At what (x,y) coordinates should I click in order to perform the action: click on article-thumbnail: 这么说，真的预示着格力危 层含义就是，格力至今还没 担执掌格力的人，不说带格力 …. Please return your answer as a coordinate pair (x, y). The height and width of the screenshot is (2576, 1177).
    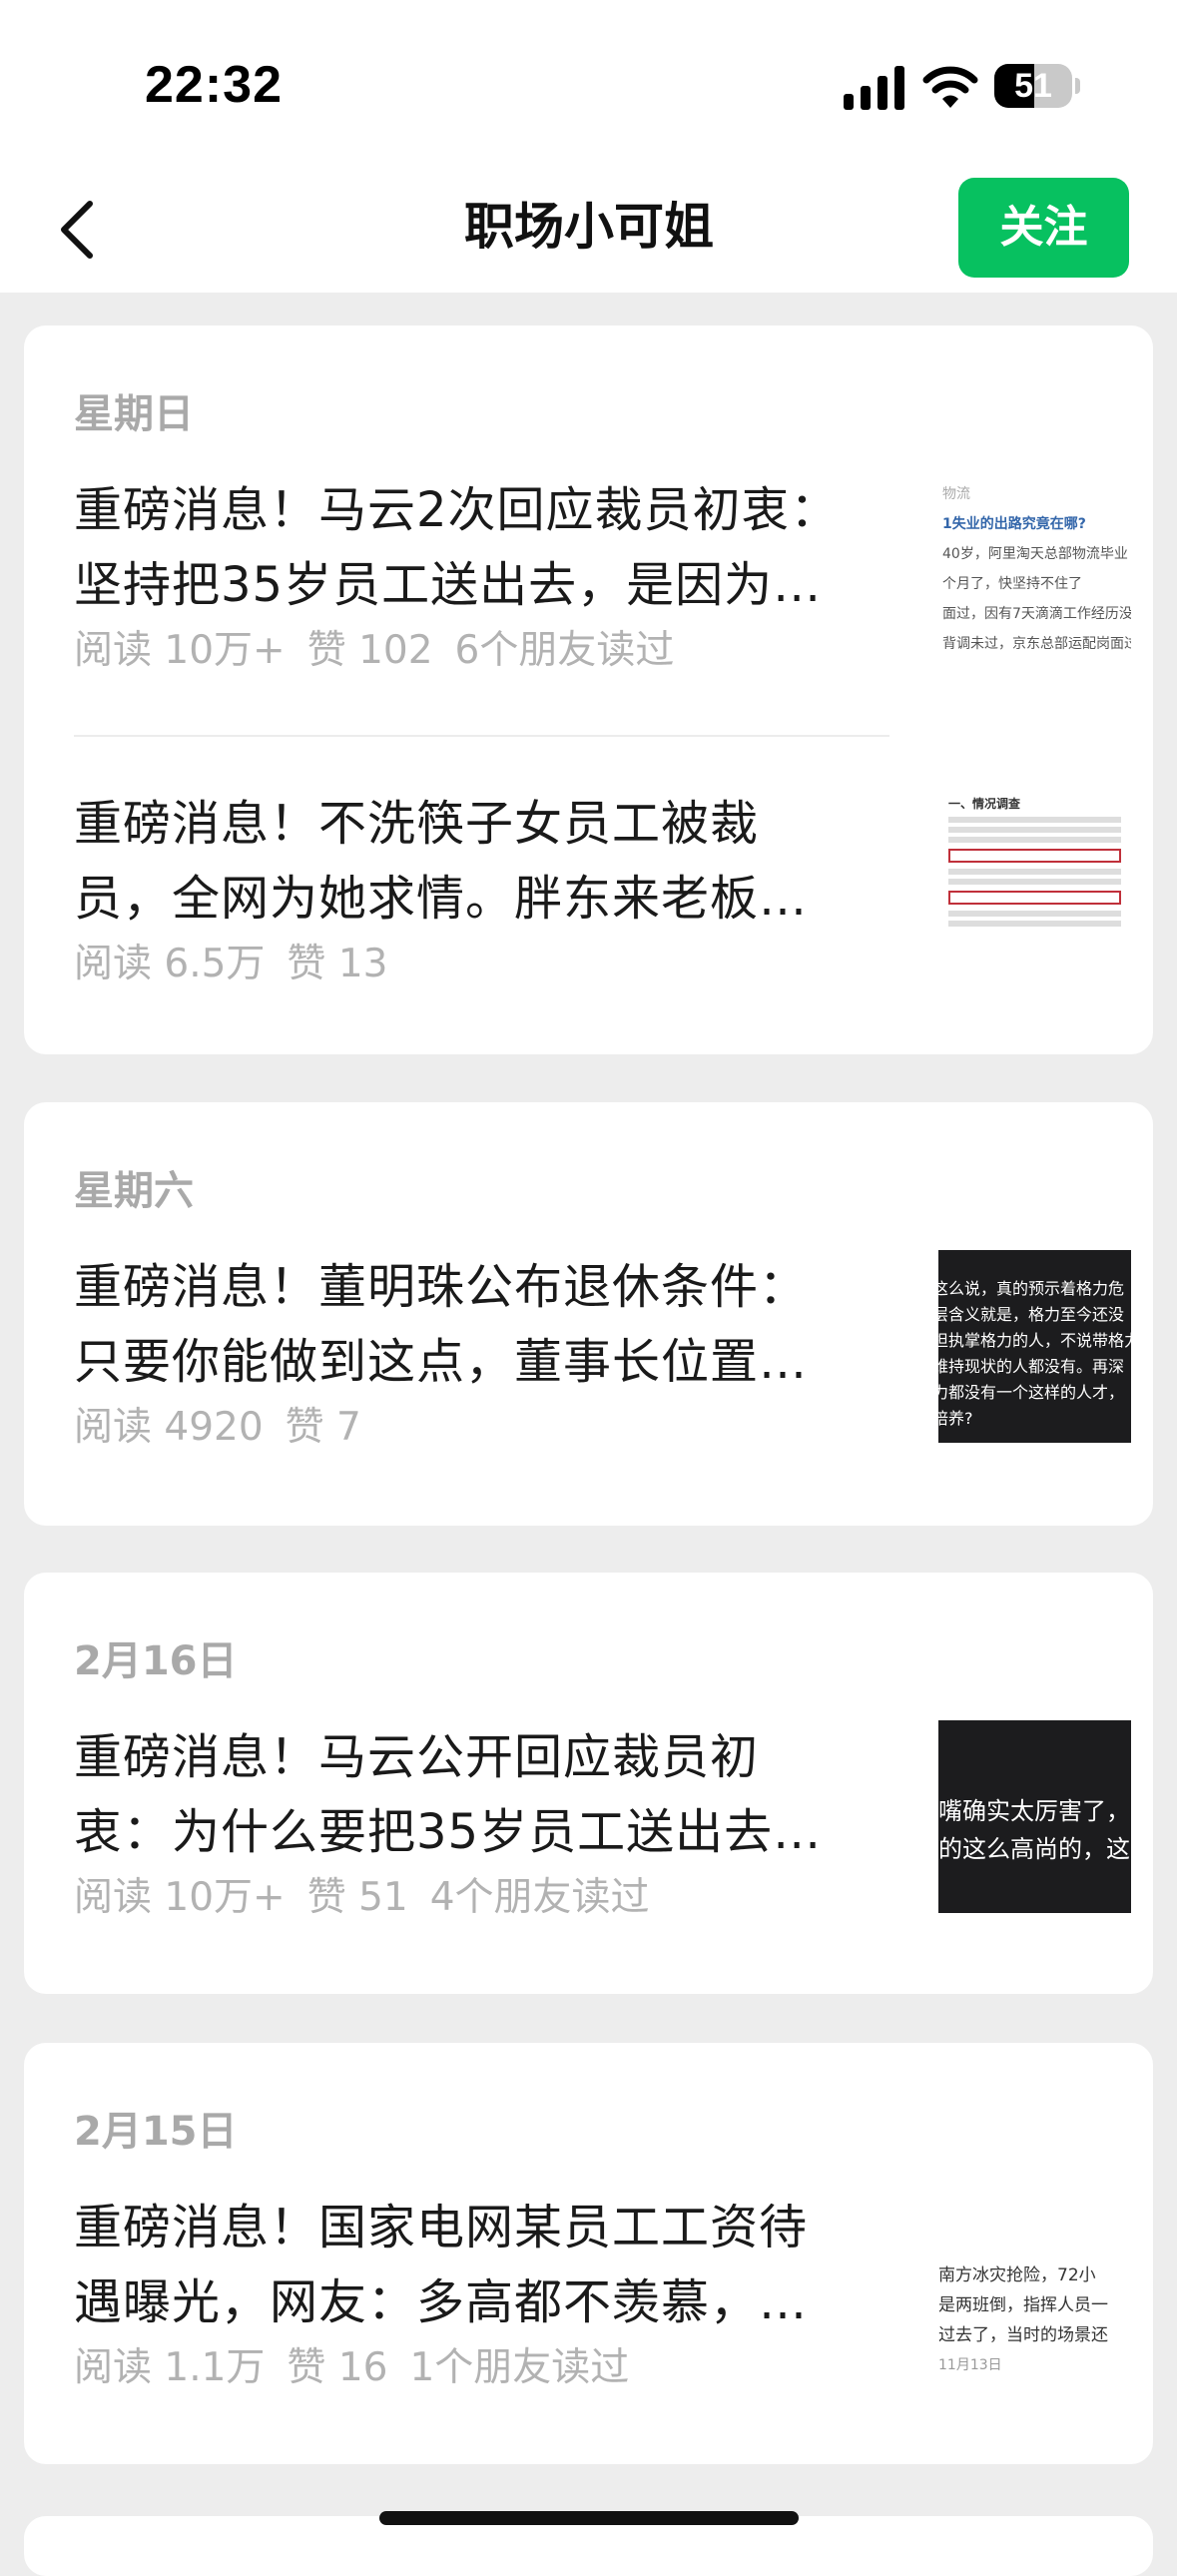
    Looking at the image, I should click on (1034, 1346).